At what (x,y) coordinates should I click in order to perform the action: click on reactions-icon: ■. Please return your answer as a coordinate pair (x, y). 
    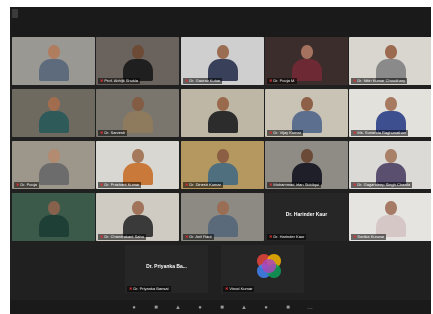
    Looking at the image, I should click on (288, 308).